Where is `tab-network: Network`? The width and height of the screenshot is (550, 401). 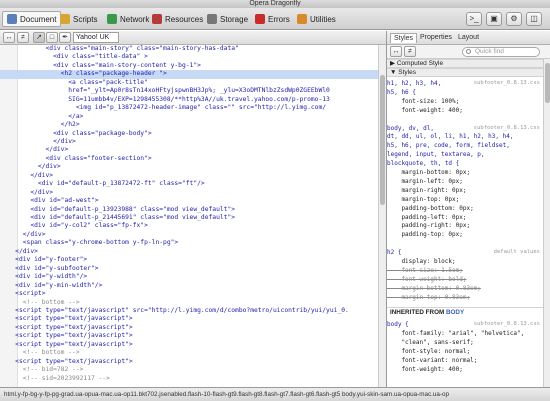 tab-network: Network is located at coordinates (128, 19).